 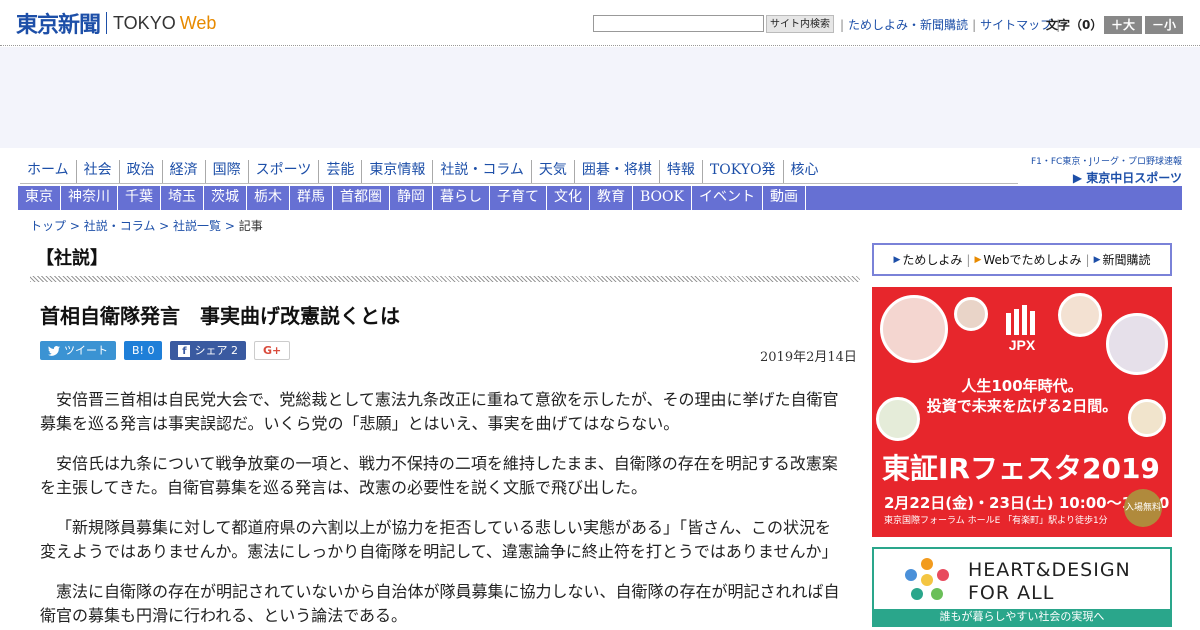 What do you see at coordinates (1143, 508) in the screenshot?
I see `jpx-ad-free-badge: 入場無料` at bounding box center [1143, 508].